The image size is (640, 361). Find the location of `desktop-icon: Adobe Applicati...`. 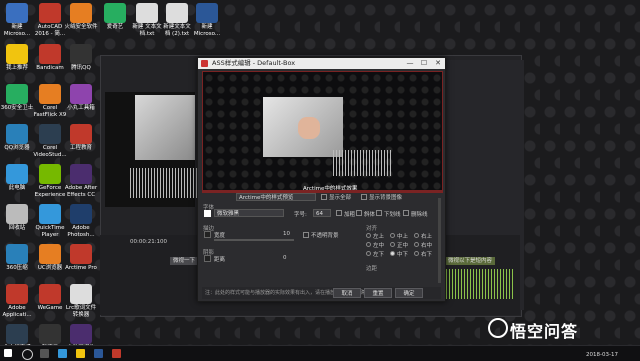

desktop-icon: Adobe Applicati... is located at coordinates (17, 301).